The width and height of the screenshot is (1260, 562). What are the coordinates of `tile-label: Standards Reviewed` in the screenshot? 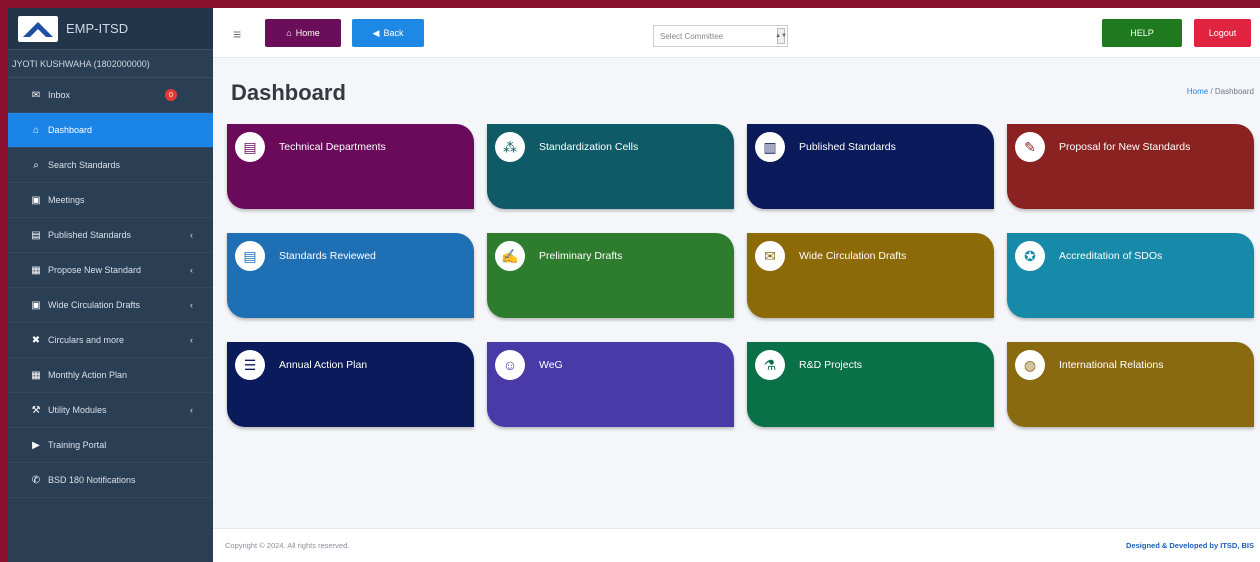 It's located at (327, 256).